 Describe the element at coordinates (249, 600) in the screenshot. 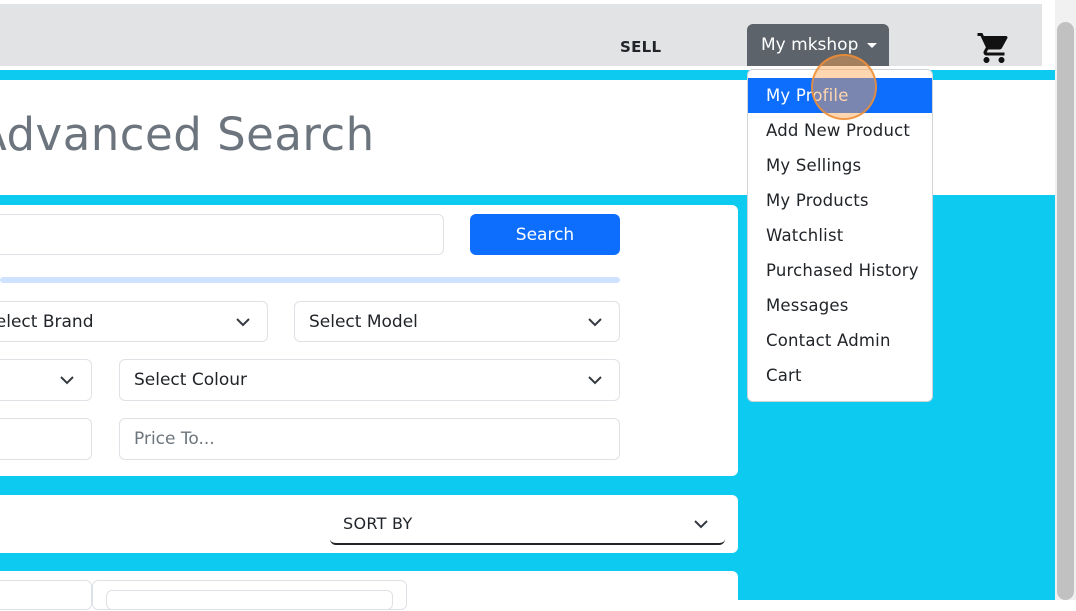

I see `product-card-image` at that location.